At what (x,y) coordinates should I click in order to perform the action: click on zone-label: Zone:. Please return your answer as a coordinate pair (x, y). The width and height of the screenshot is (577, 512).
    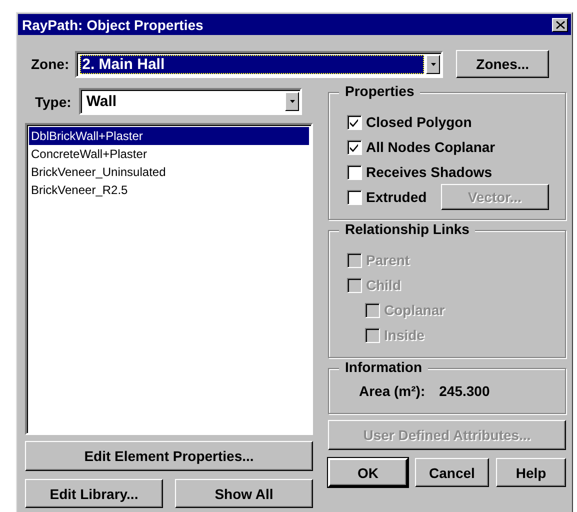
    Looking at the image, I should click on (50, 64).